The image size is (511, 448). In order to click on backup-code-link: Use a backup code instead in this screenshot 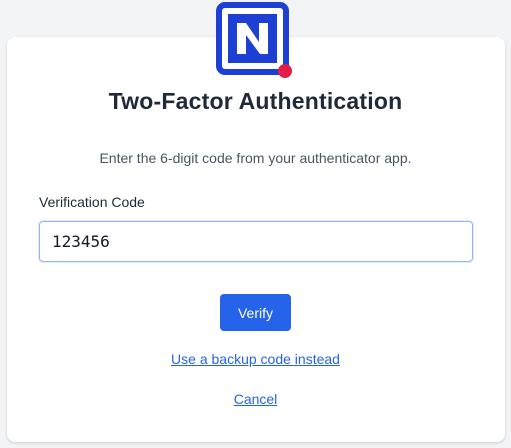, I will do `click(255, 359)`.